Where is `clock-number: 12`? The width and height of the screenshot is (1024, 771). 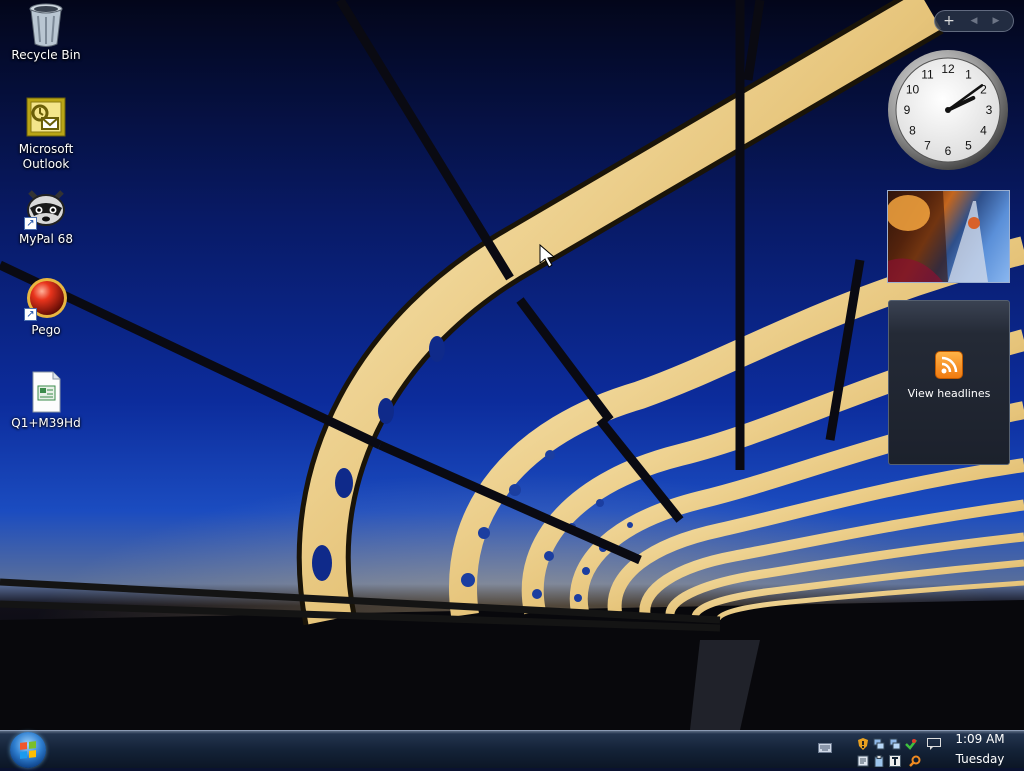
clock-number: 12 is located at coordinates (948, 69).